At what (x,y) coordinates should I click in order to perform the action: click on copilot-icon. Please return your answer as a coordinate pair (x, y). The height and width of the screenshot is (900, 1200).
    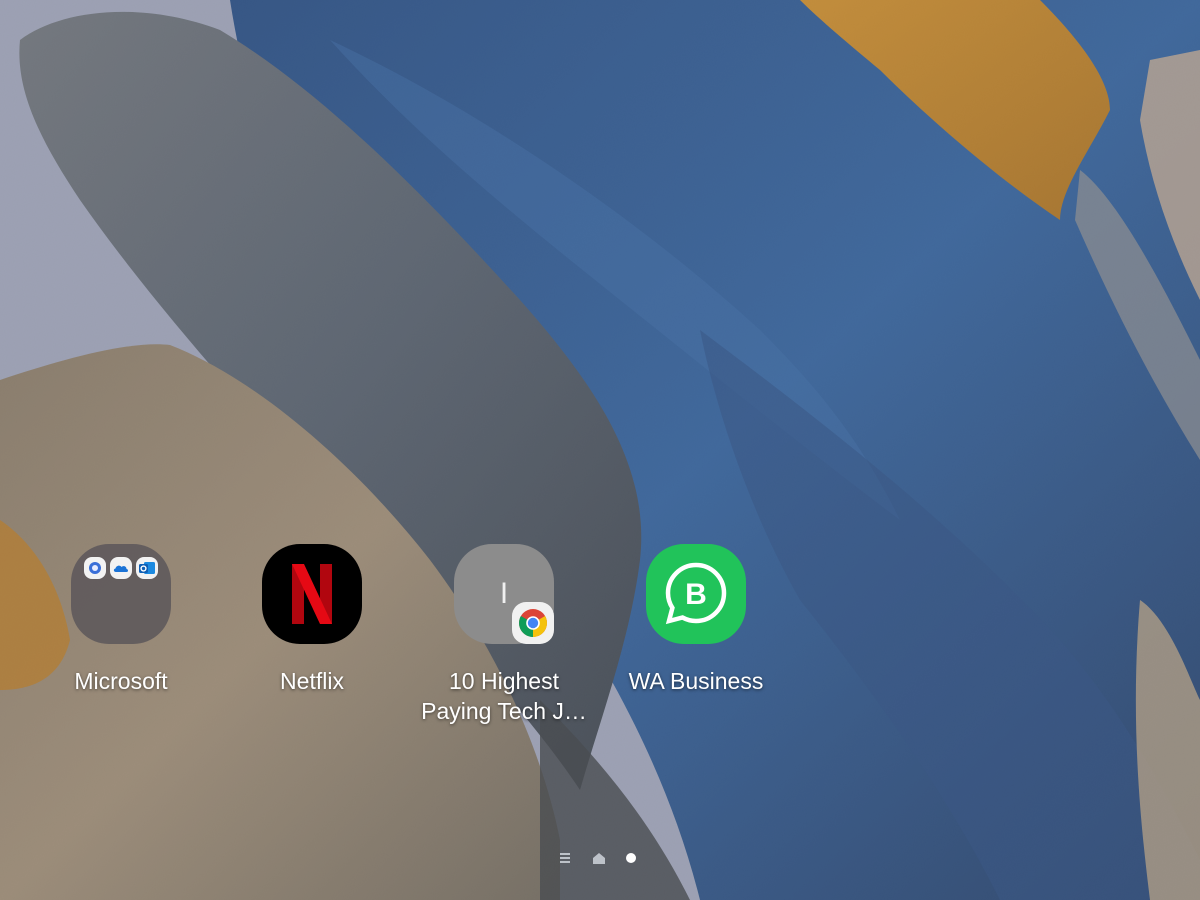
    Looking at the image, I should click on (95, 568).